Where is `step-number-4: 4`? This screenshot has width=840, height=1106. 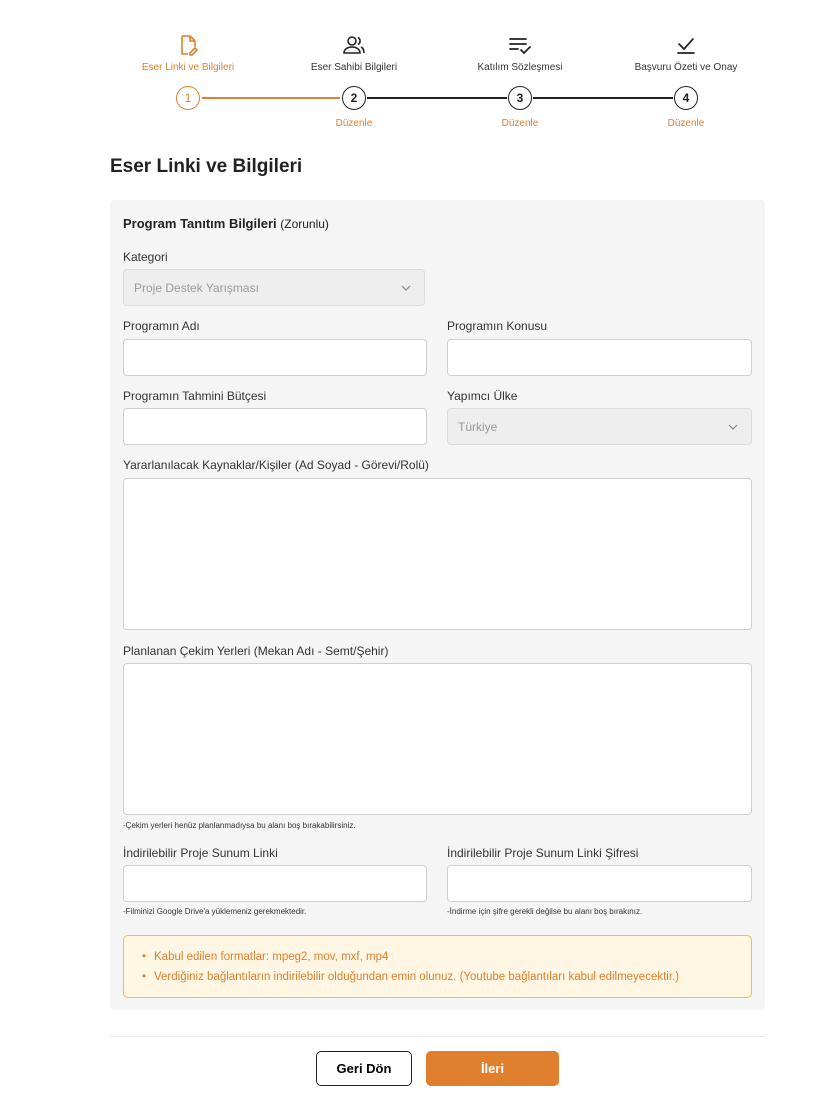 step-number-4: 4 is located at coordinates (686, 98).